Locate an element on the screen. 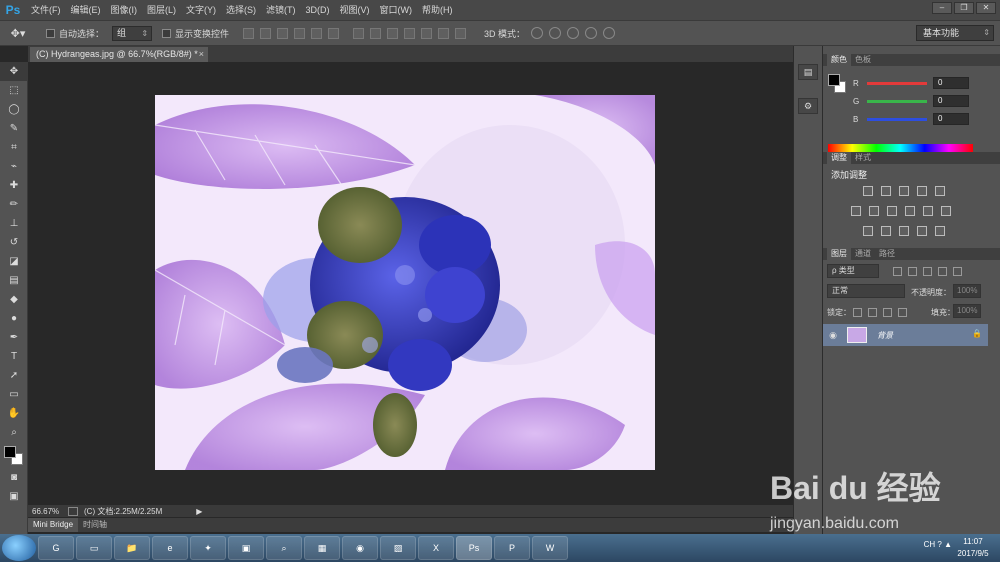  vibrance-icon is located at coordinates (940, 191).